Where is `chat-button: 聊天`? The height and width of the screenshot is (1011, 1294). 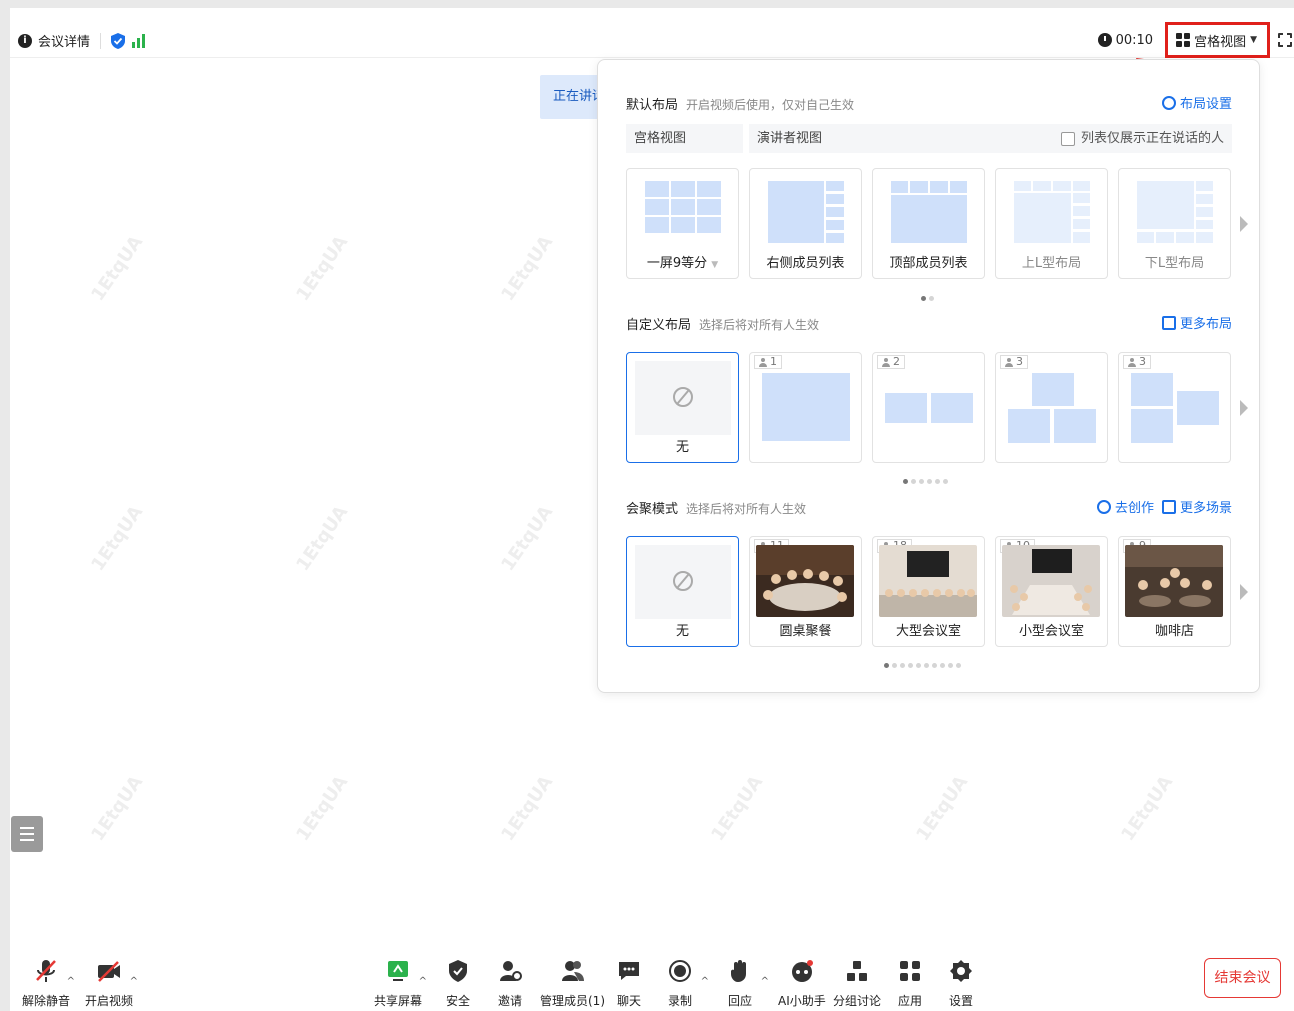
chat-button: 聊天 is located at coordinates (629, 983).